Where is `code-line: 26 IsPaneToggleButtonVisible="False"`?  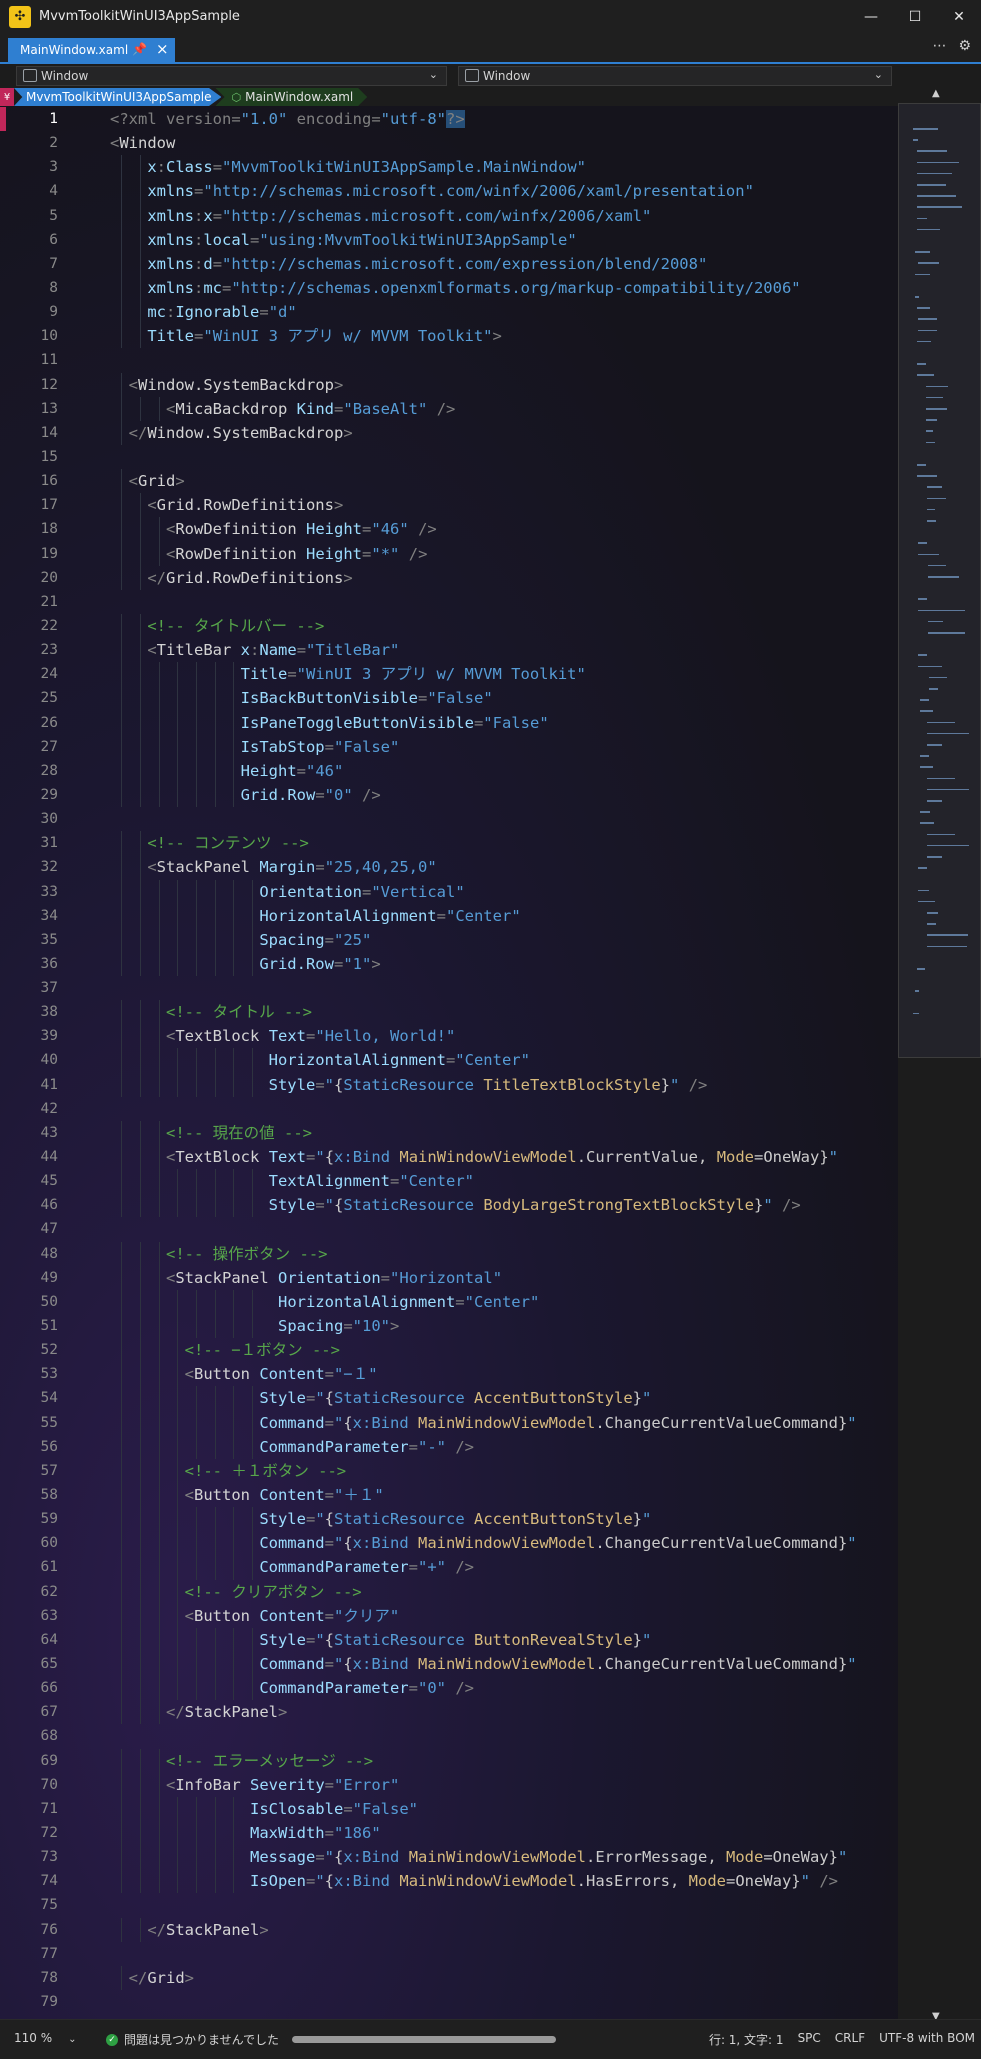
code-line: 26 IsPaneToggleButtonVisible="False" is located at coordinates (449, 722).